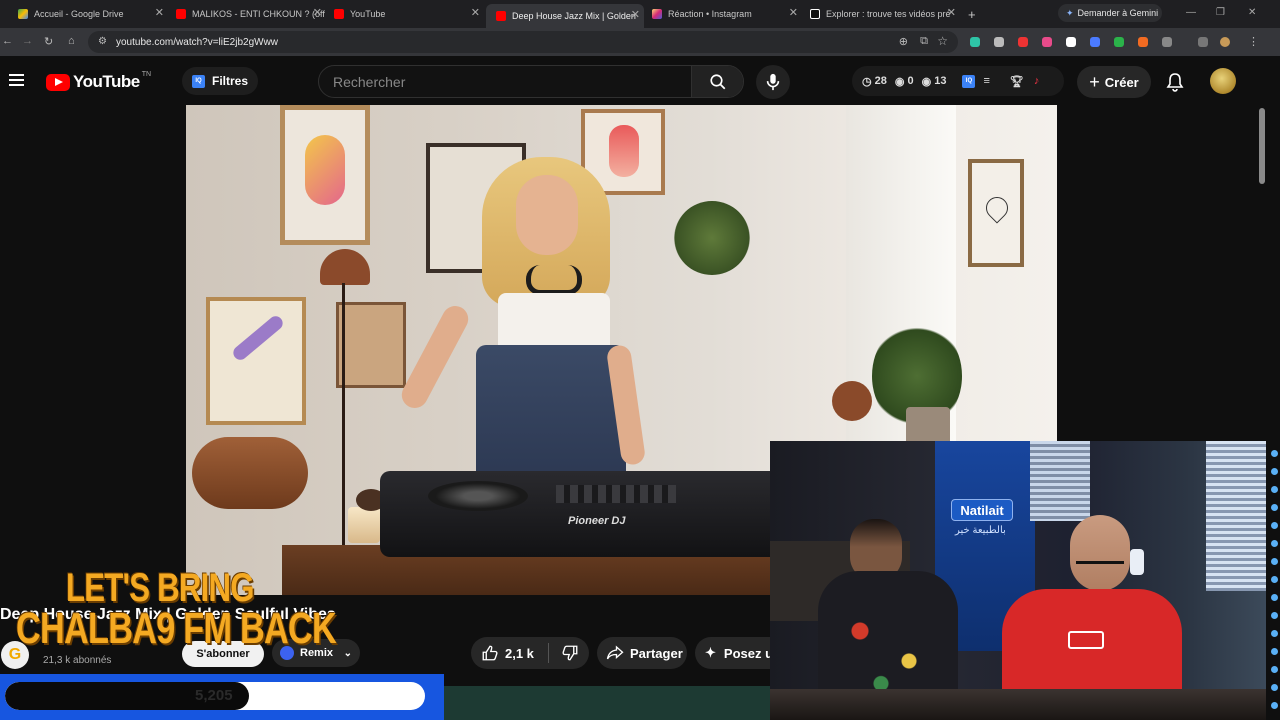 Image resolution: width=1280 pixels, height=720 pixels. I want to click on instagram-icon, so click(657, 14).